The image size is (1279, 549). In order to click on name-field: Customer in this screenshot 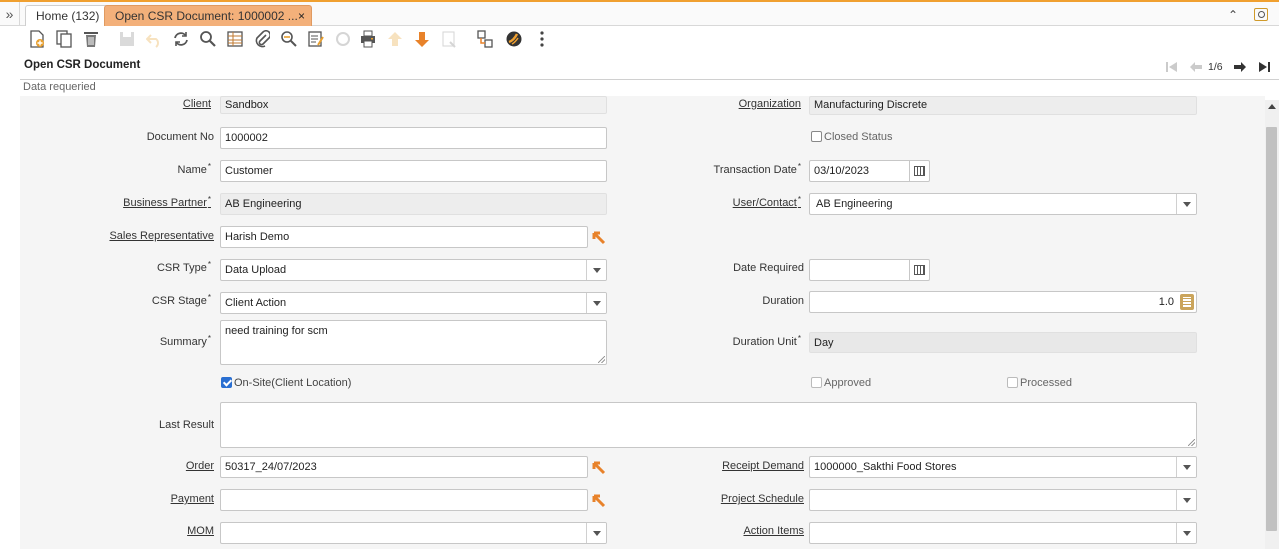, I will do `click(413, 171)`.